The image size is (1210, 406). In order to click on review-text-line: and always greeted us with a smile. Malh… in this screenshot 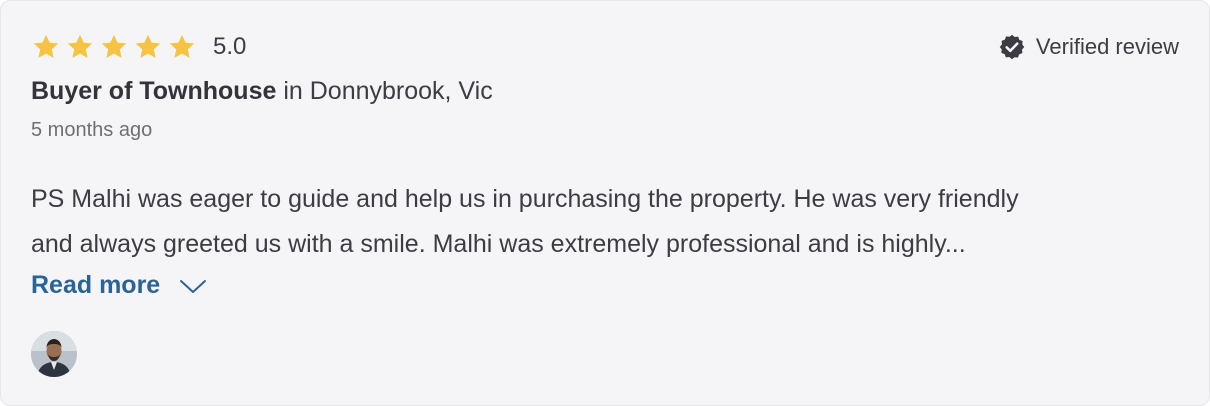, I will do `click(498, 244)`.